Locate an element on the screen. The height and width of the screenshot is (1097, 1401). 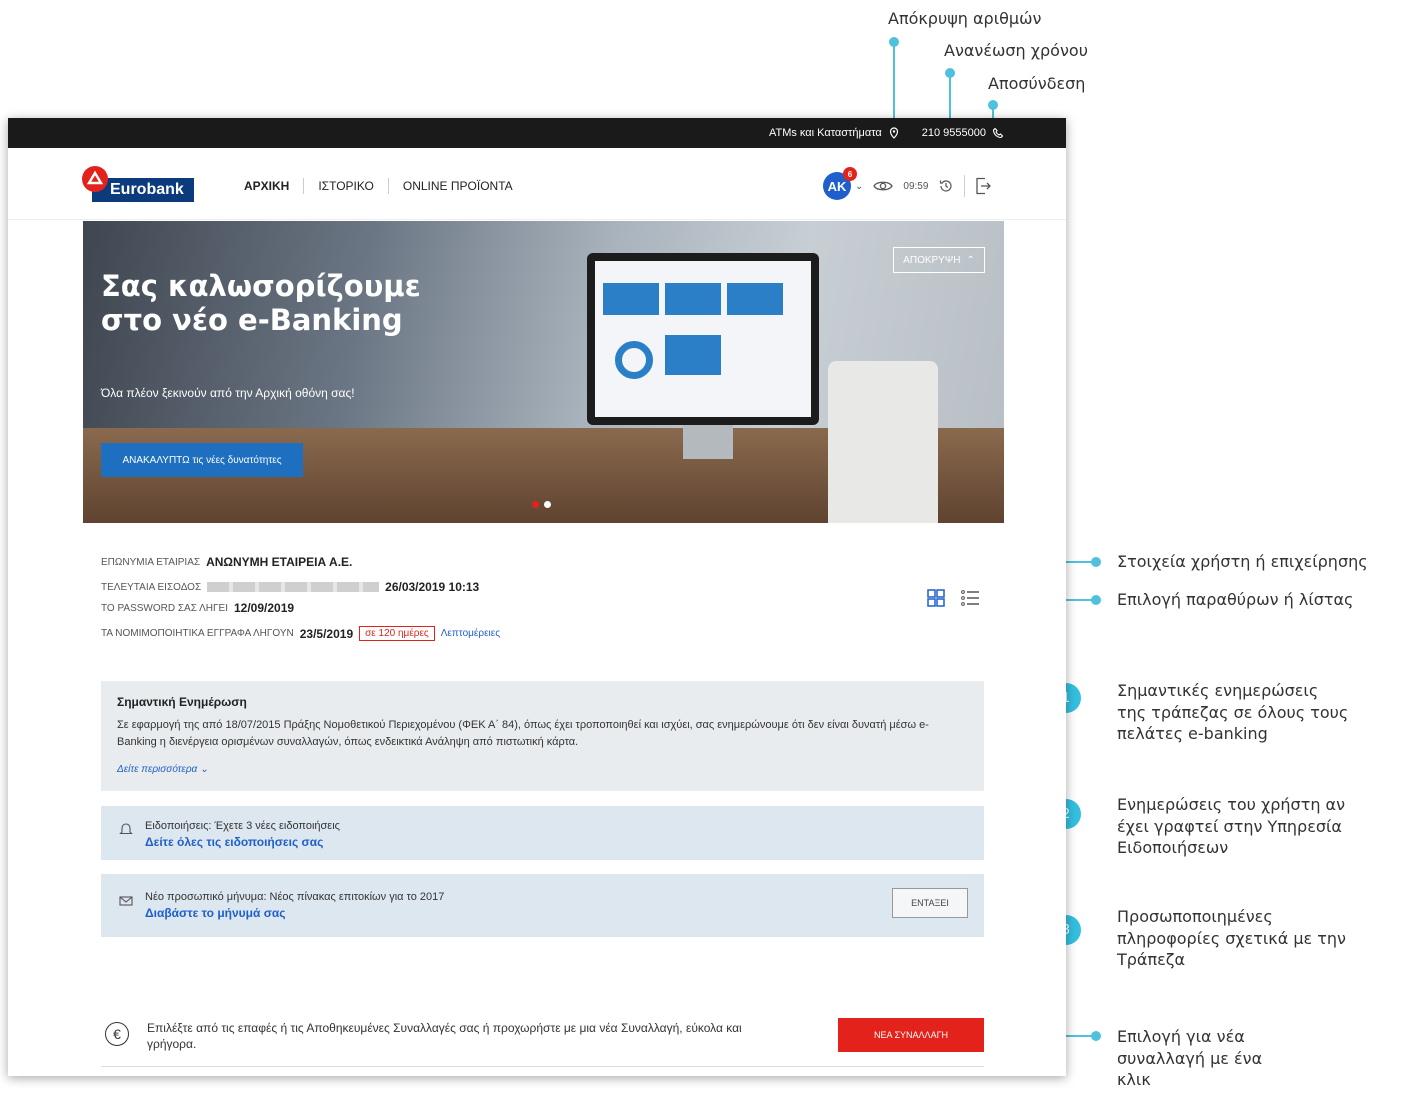
nav-history: ΙΣΤΟΡΙΚΟ is located at coordinates (346, 186).